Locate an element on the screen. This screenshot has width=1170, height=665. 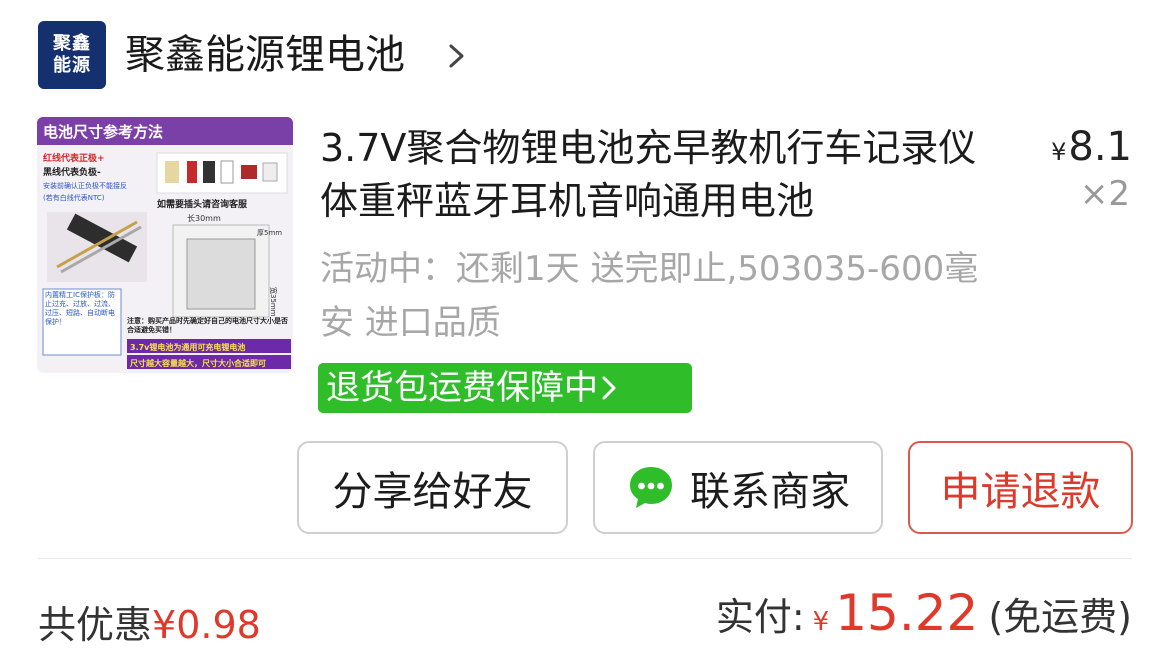
product-quantity: ×2 is located at coordinates (1104, 194).